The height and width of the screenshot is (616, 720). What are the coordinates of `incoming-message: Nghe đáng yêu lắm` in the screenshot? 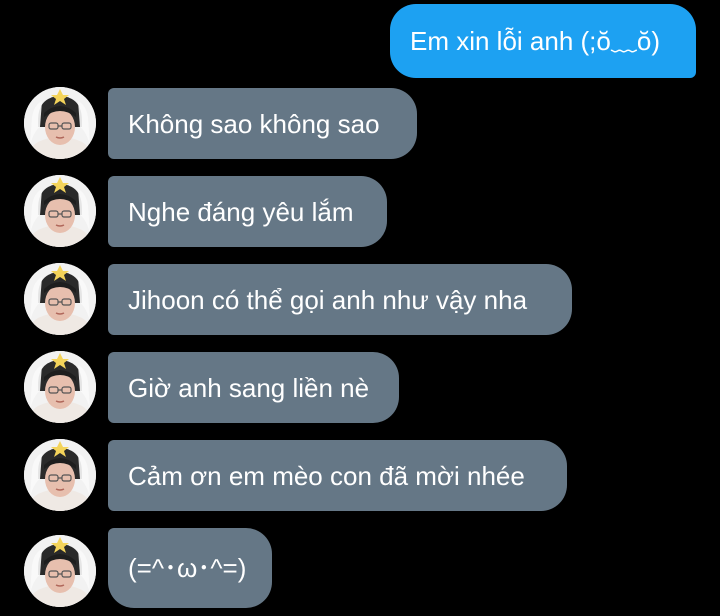 It's located at (247, 211).